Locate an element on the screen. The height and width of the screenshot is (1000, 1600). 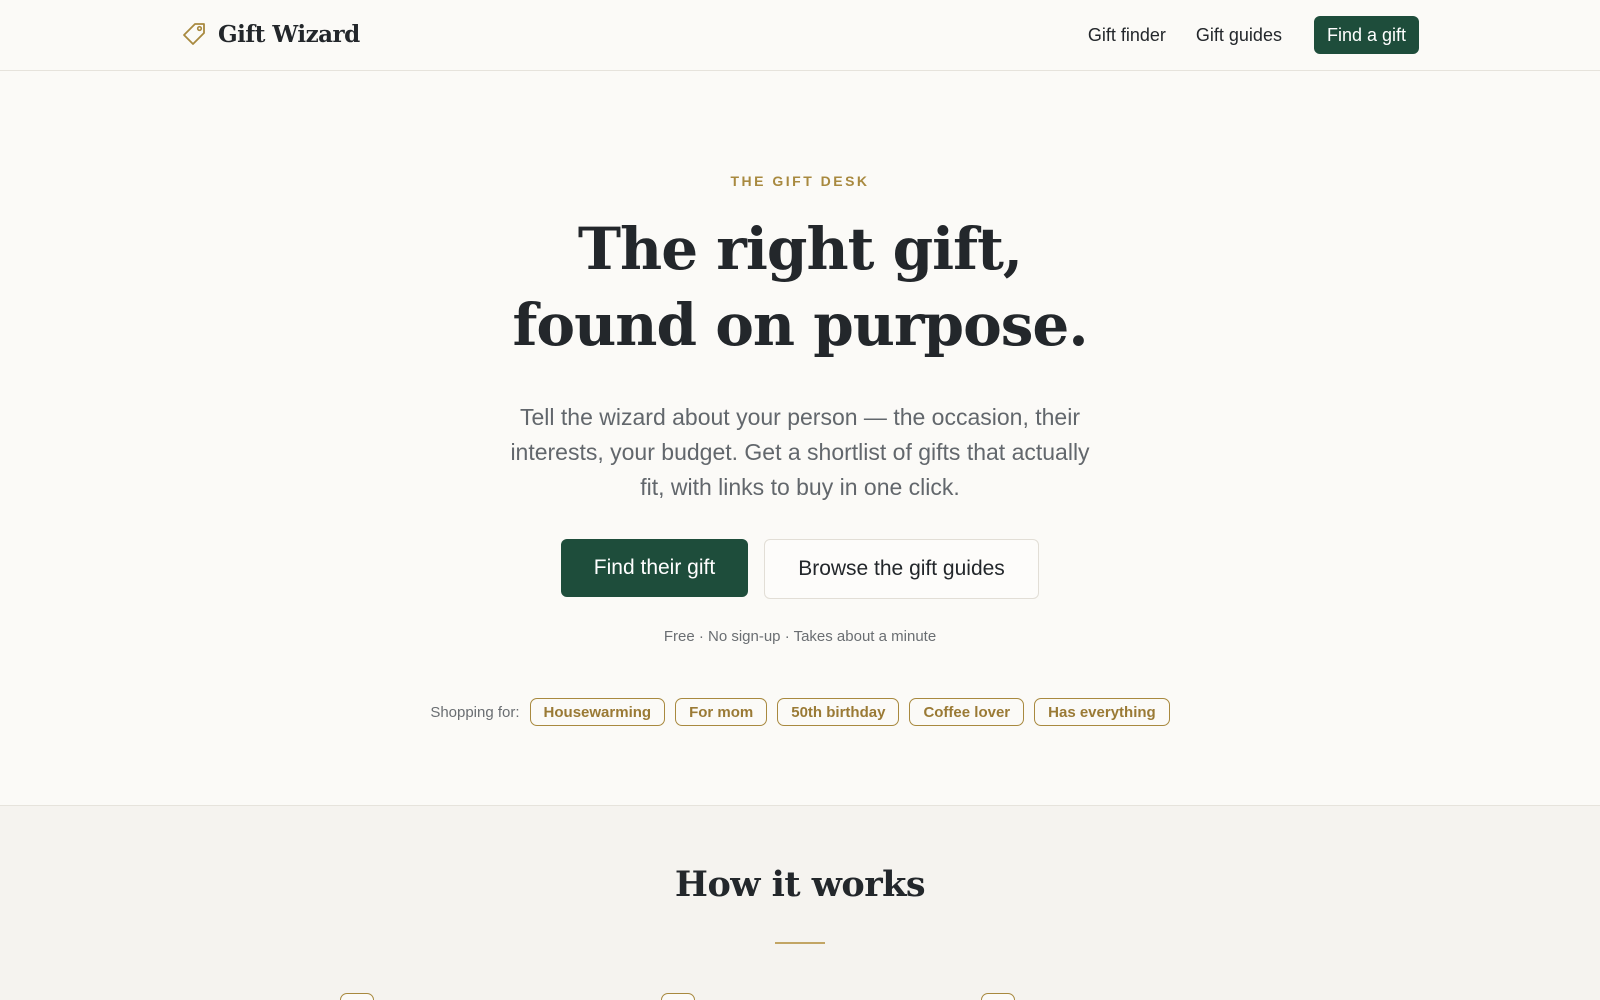
find-a-gift-button: Find a gift is located at coordinates (1366, 35).